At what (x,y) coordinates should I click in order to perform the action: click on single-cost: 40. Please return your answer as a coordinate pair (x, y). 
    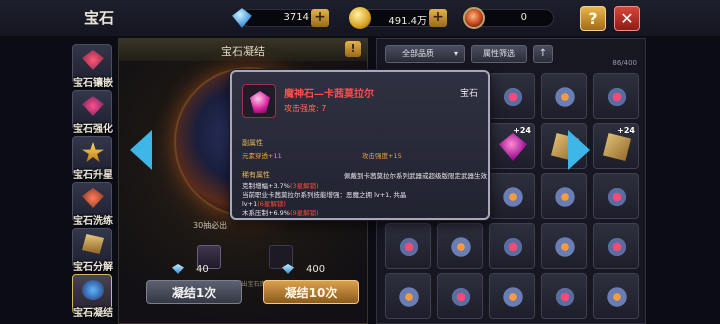
    Looking at the image, I should click on (202, 269).